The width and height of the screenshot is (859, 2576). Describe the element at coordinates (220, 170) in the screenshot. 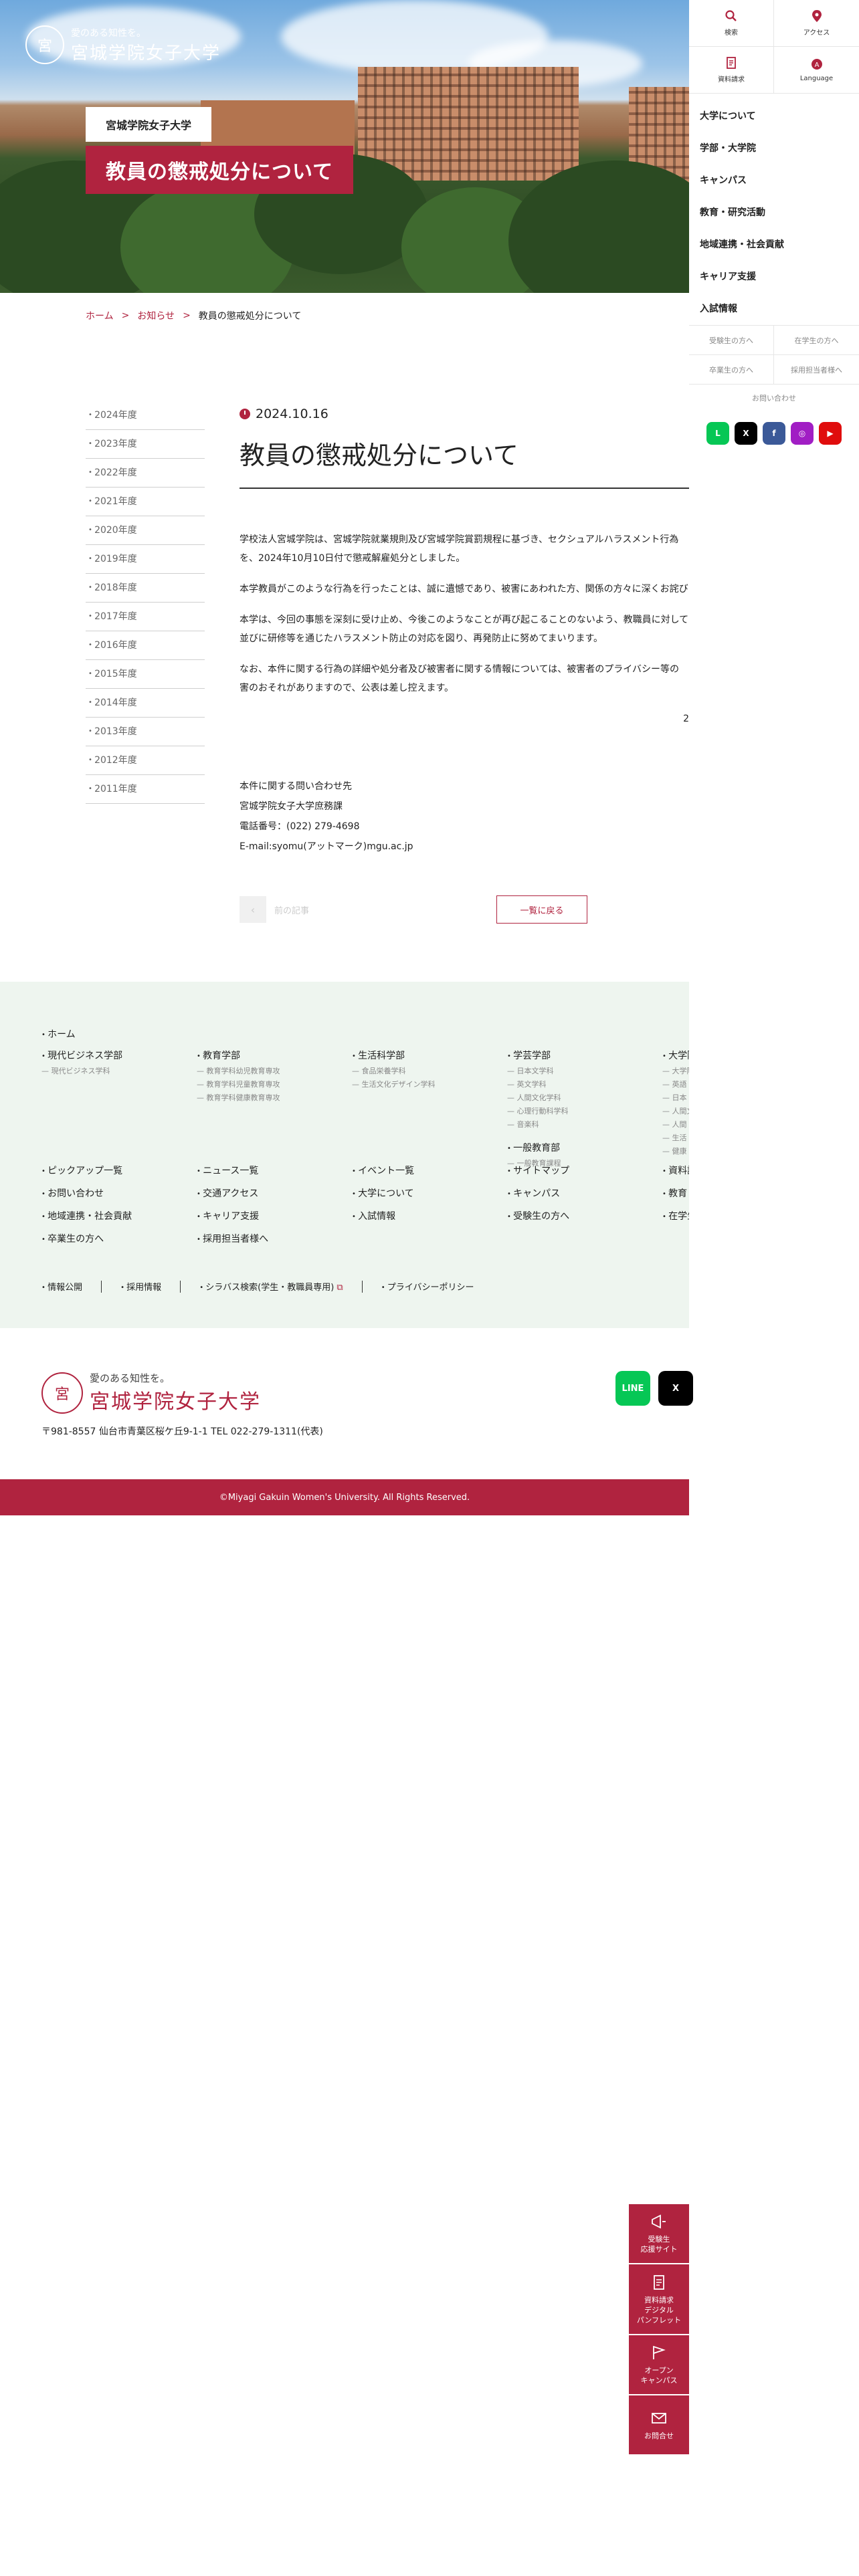

I see `page-title: 教員の懲戒処分について` at that location.